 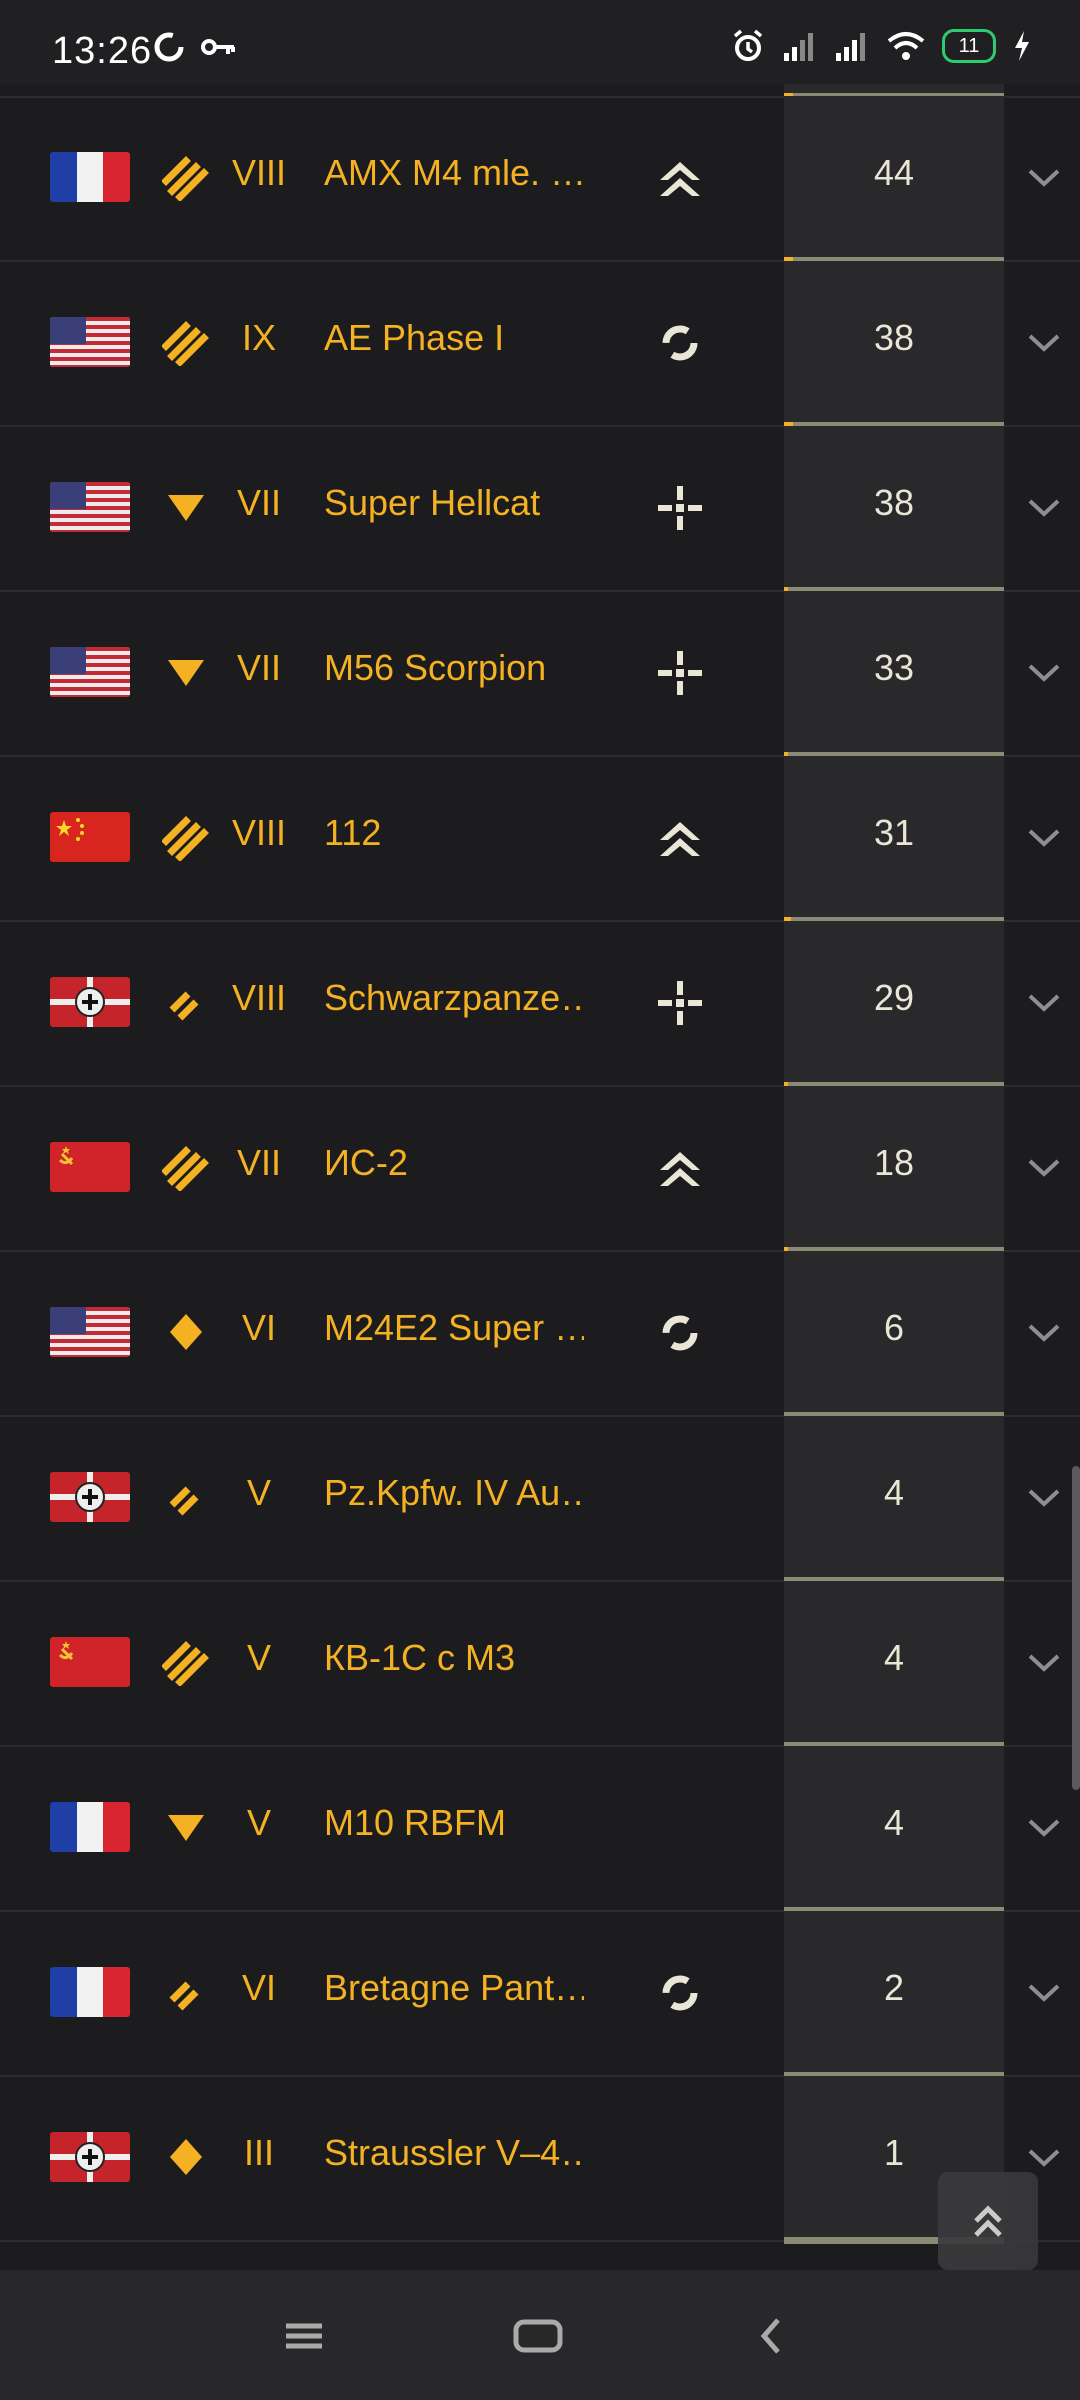 I want to click on flag-china-icon, so click(x=90, y=837).